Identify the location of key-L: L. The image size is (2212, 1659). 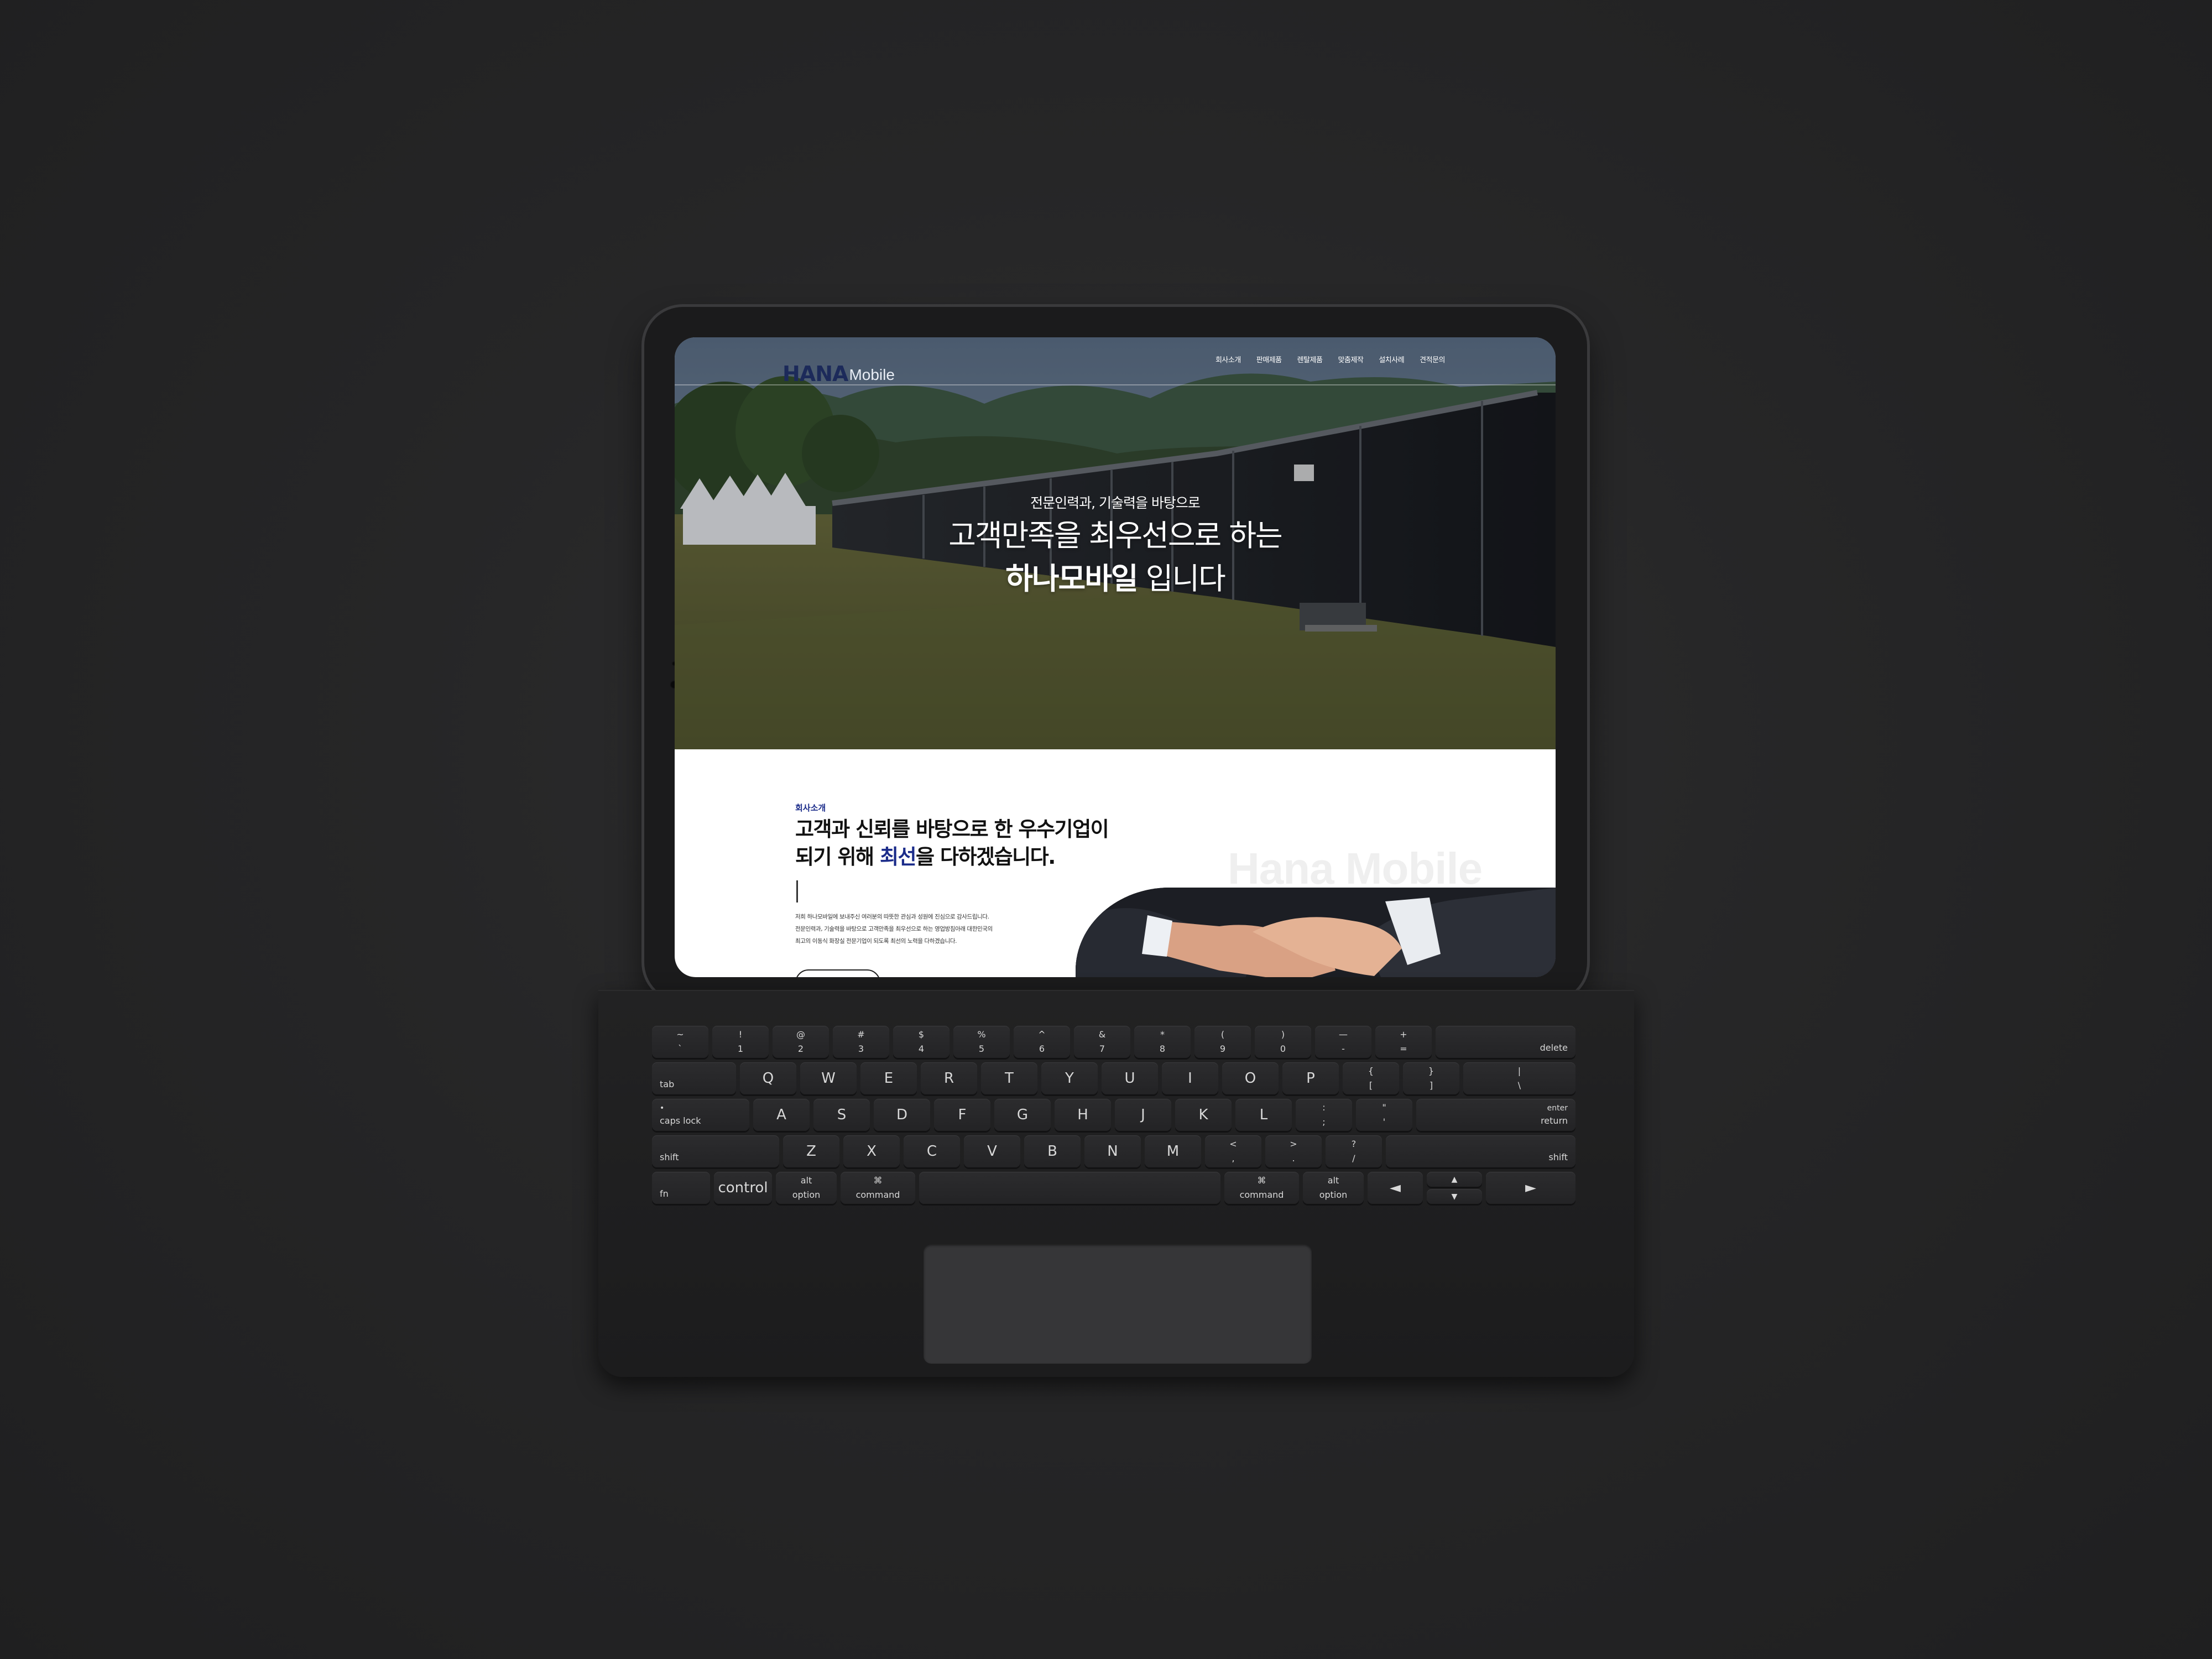
(1263, 1115).